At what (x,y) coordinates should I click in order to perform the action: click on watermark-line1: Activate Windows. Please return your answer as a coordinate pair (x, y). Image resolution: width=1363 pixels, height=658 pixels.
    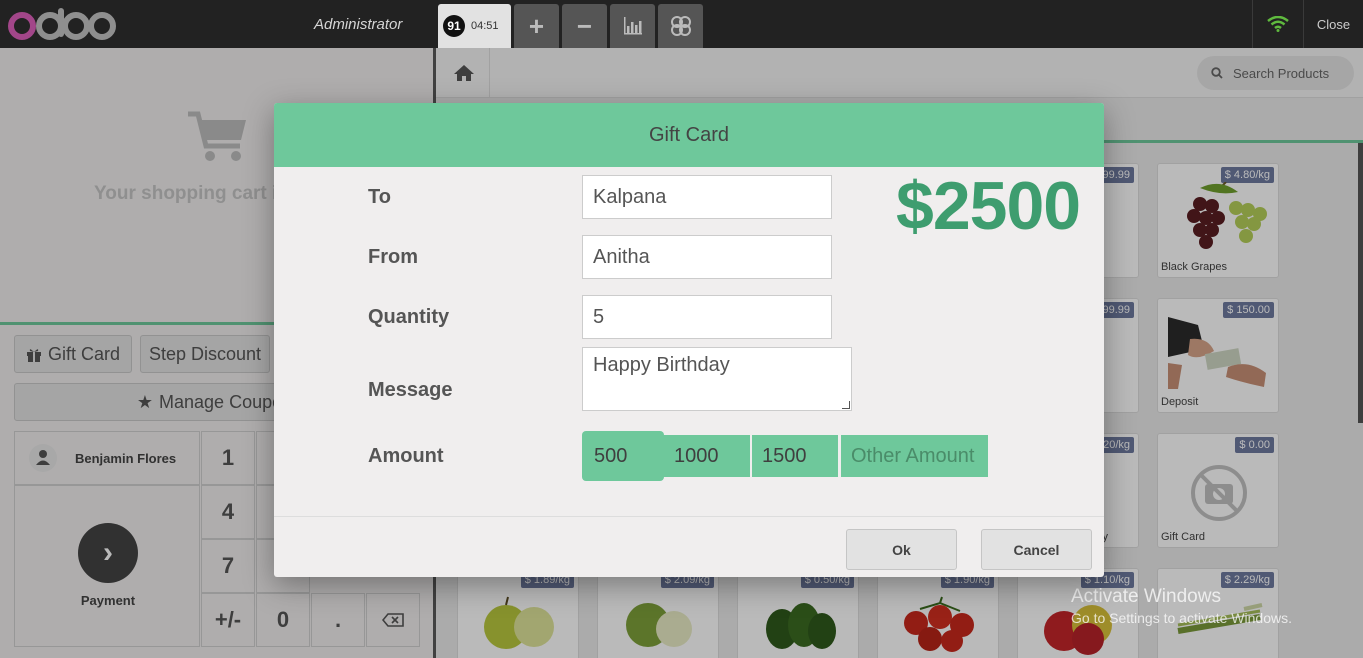
    Looking at the image, I should click on (1146, 596).